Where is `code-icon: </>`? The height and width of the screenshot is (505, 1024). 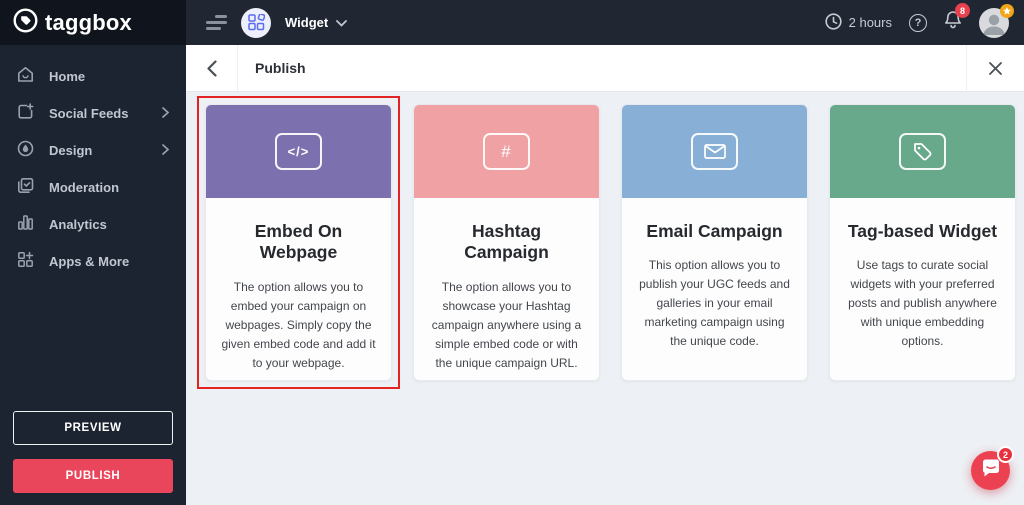 code-icon: </> is located at coordinates (298, 151).